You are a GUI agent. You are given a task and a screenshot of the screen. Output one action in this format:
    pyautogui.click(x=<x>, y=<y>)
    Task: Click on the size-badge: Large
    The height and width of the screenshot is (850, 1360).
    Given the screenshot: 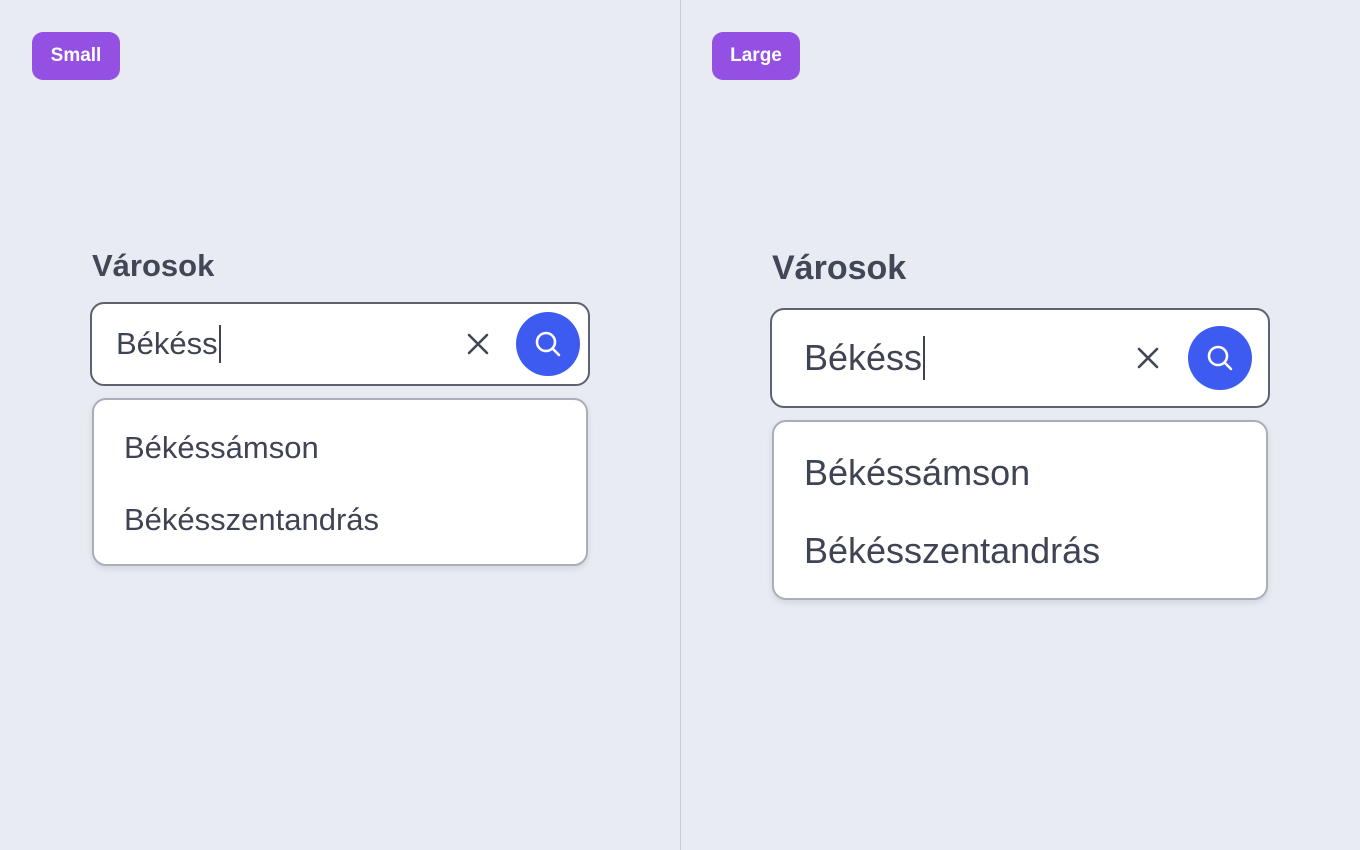 What is the action you would take?
    pyautogui.click(x=756, y=56)
    